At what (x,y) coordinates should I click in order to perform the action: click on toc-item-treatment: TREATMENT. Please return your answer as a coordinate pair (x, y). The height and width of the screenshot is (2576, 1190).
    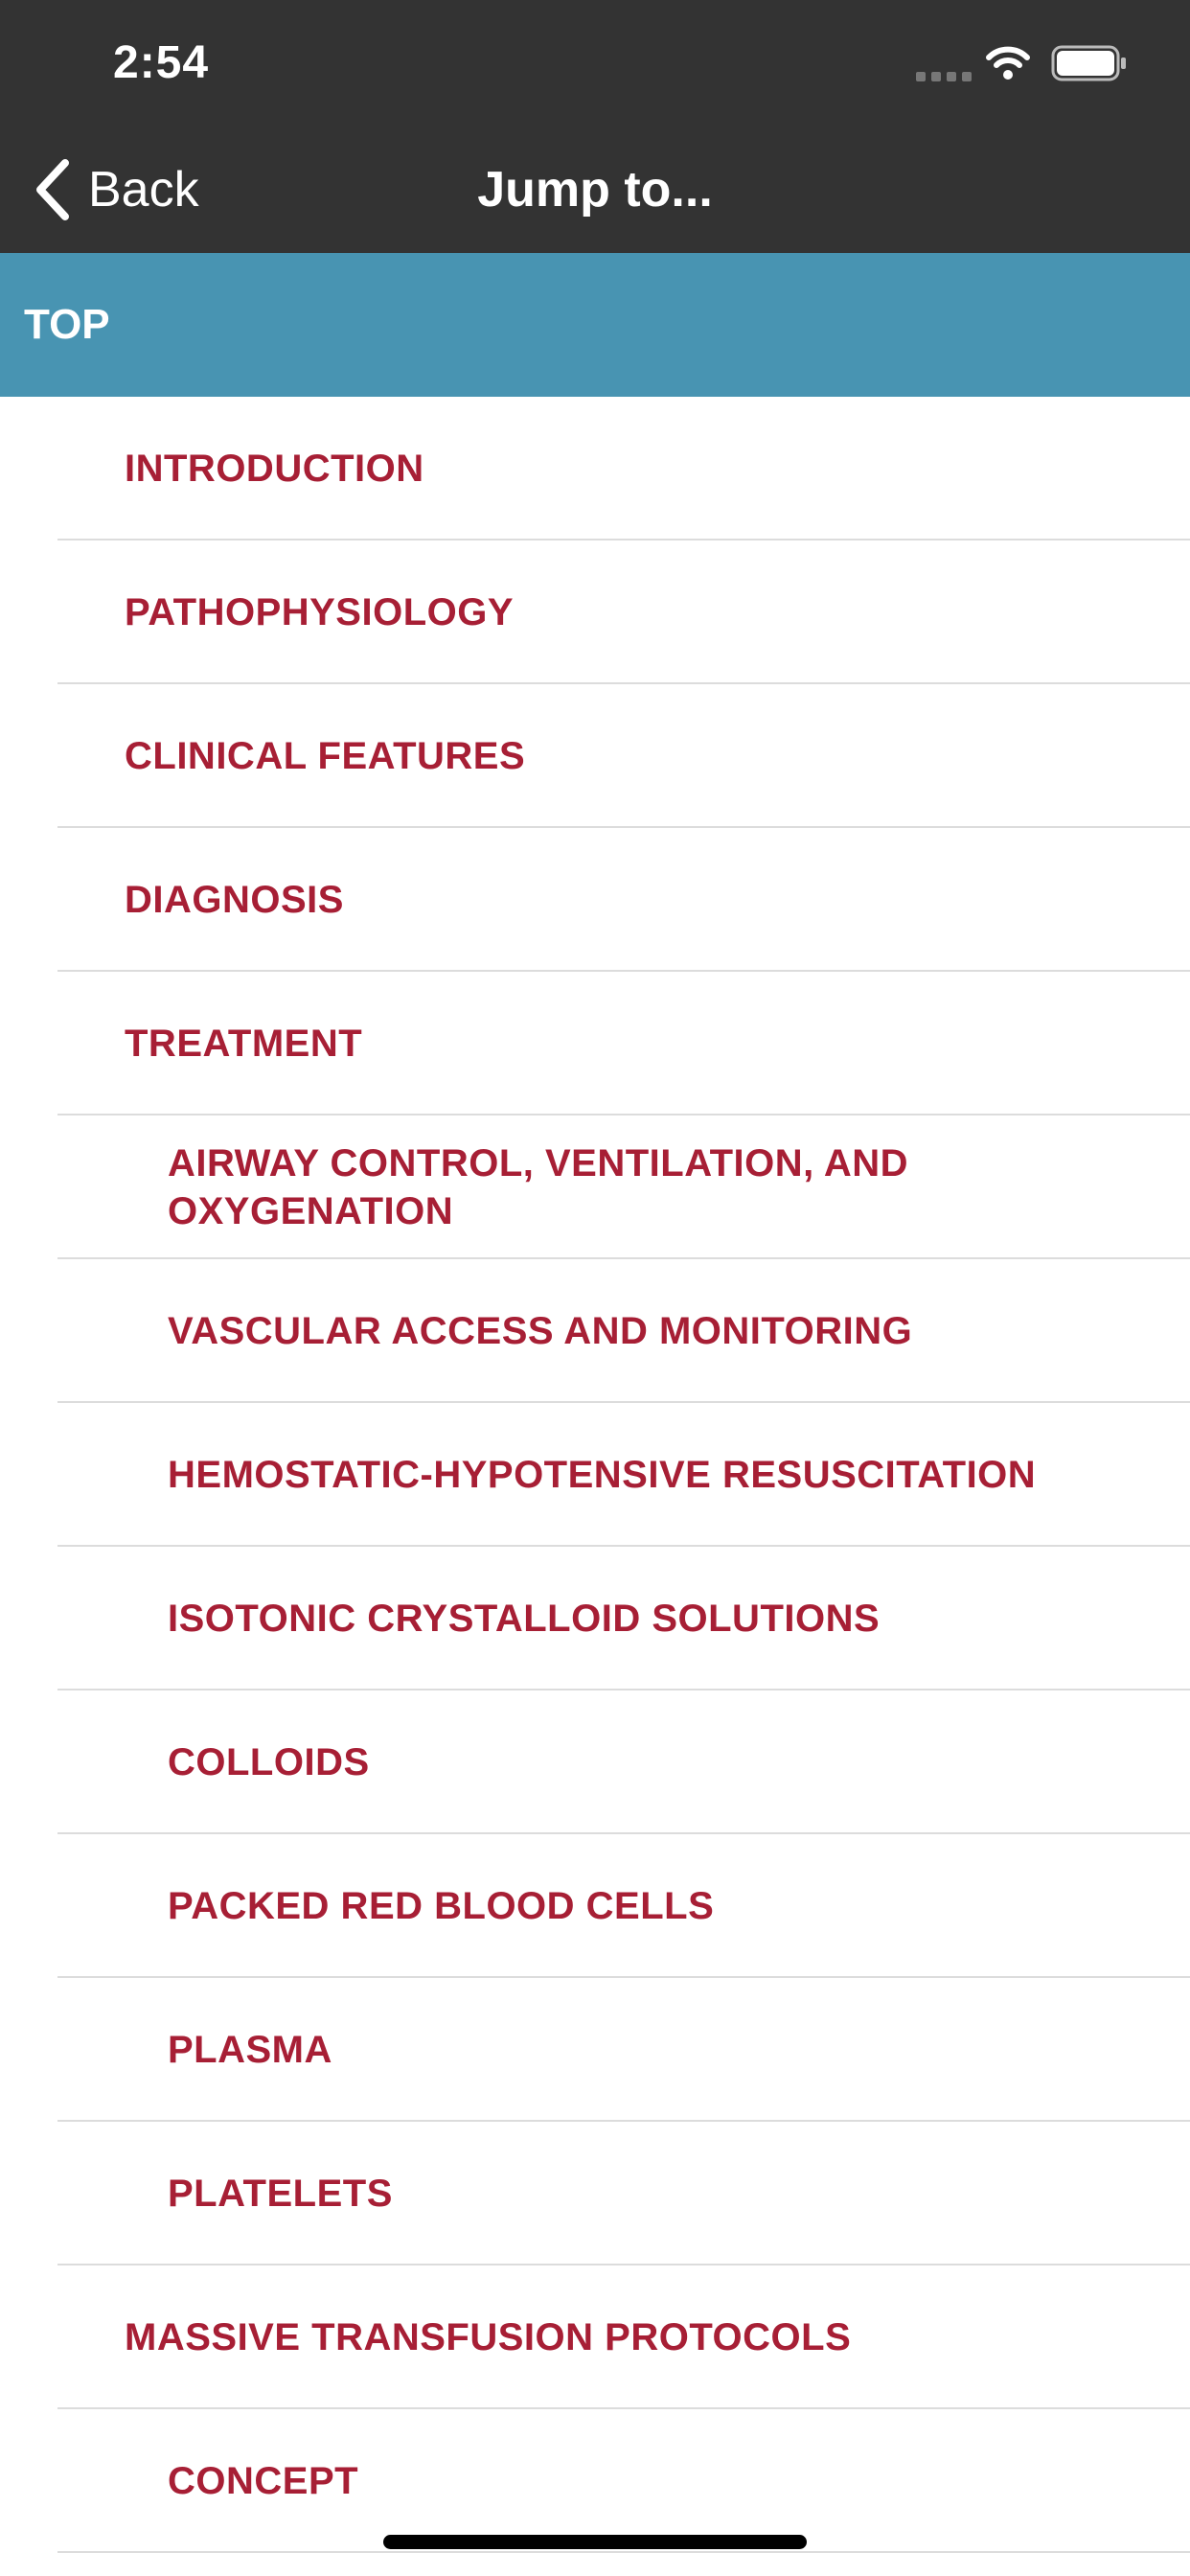
    Looking at the image, I should click on (595, 1044).